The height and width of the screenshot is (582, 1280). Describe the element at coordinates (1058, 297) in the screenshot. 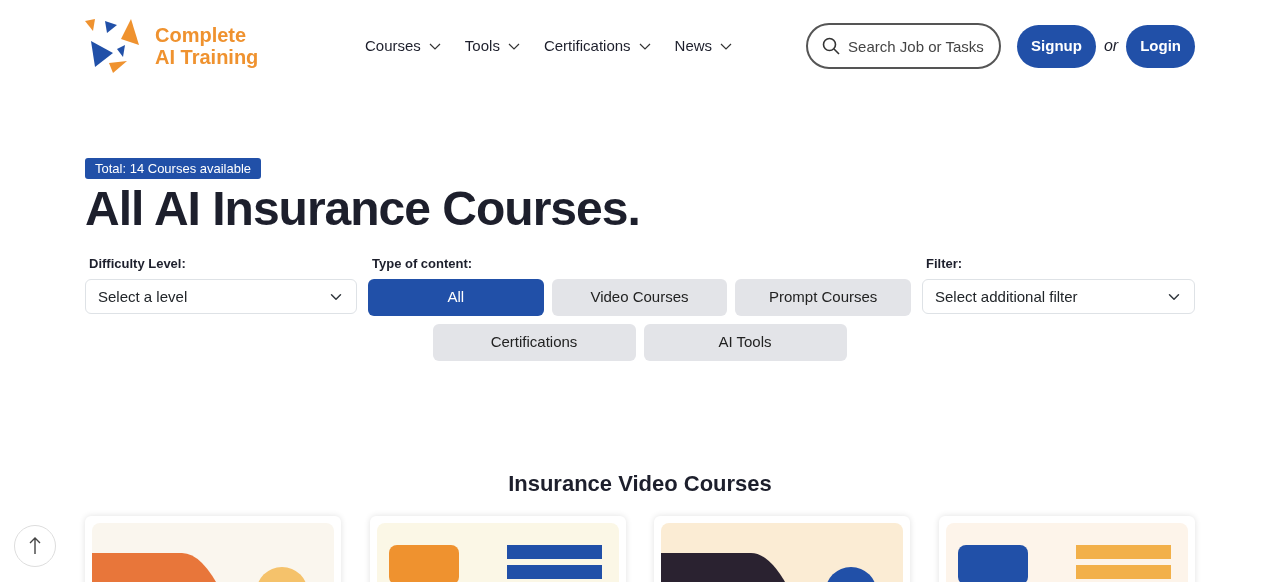

I see `filter-select: Select additional filter` at that location.